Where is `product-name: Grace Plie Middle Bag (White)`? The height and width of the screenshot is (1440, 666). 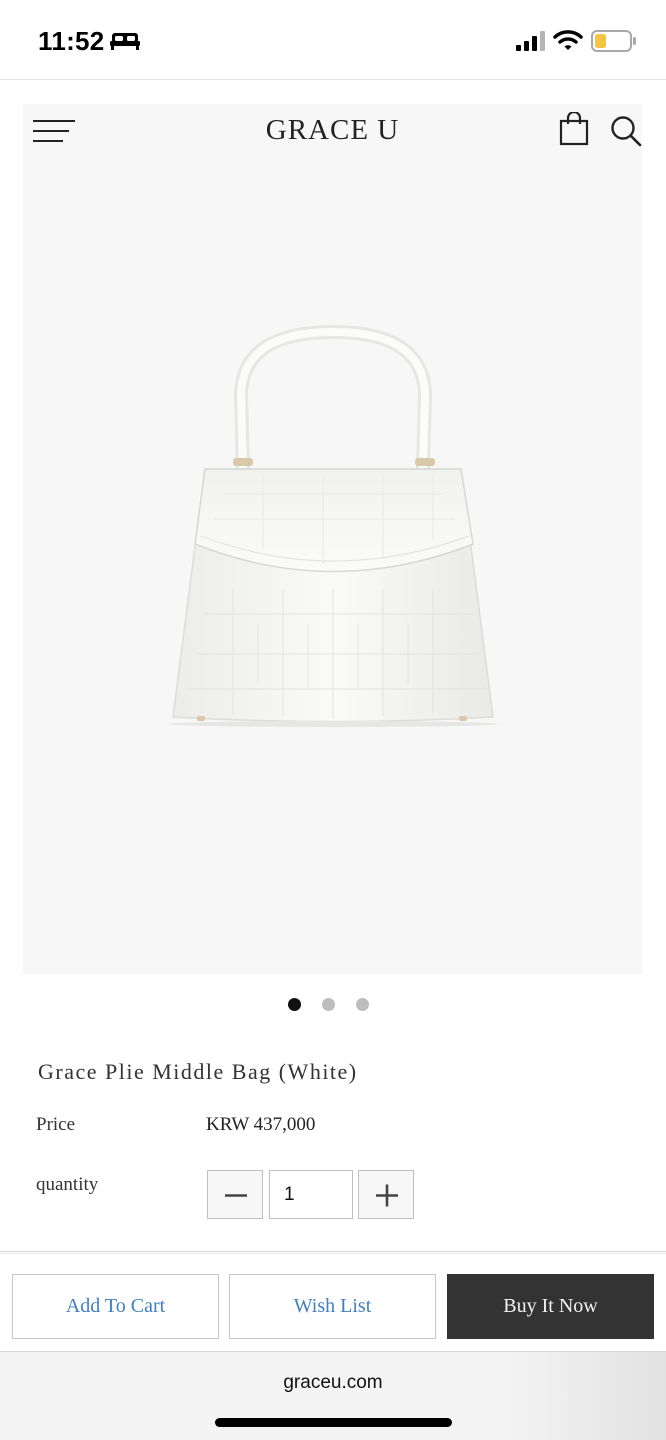 product-name: Grace Plie Middle Bag (White) is located at coordinates (198, 1071).